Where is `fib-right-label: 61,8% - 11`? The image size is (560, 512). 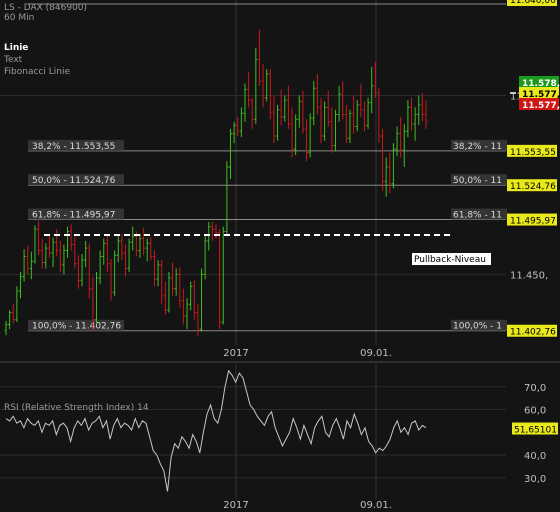 fib-right-label: 61,8% - 11 is located at coordinates (477, 216).